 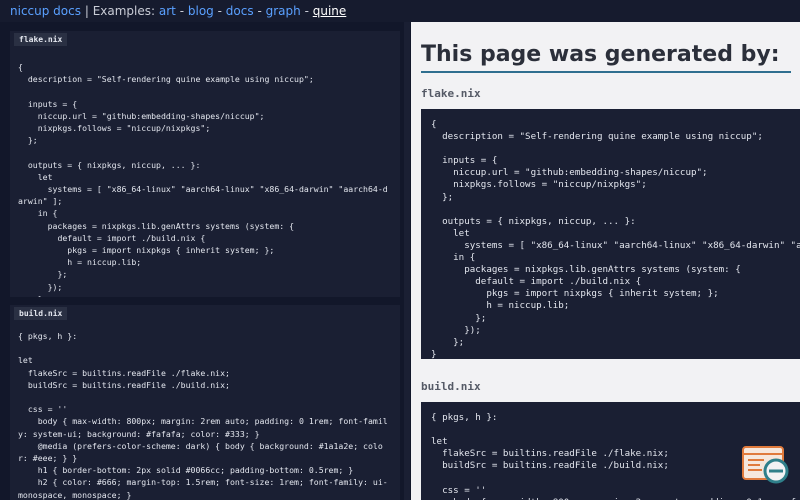 I want to click on nav-link-art: art, so click(x=167, y=11).